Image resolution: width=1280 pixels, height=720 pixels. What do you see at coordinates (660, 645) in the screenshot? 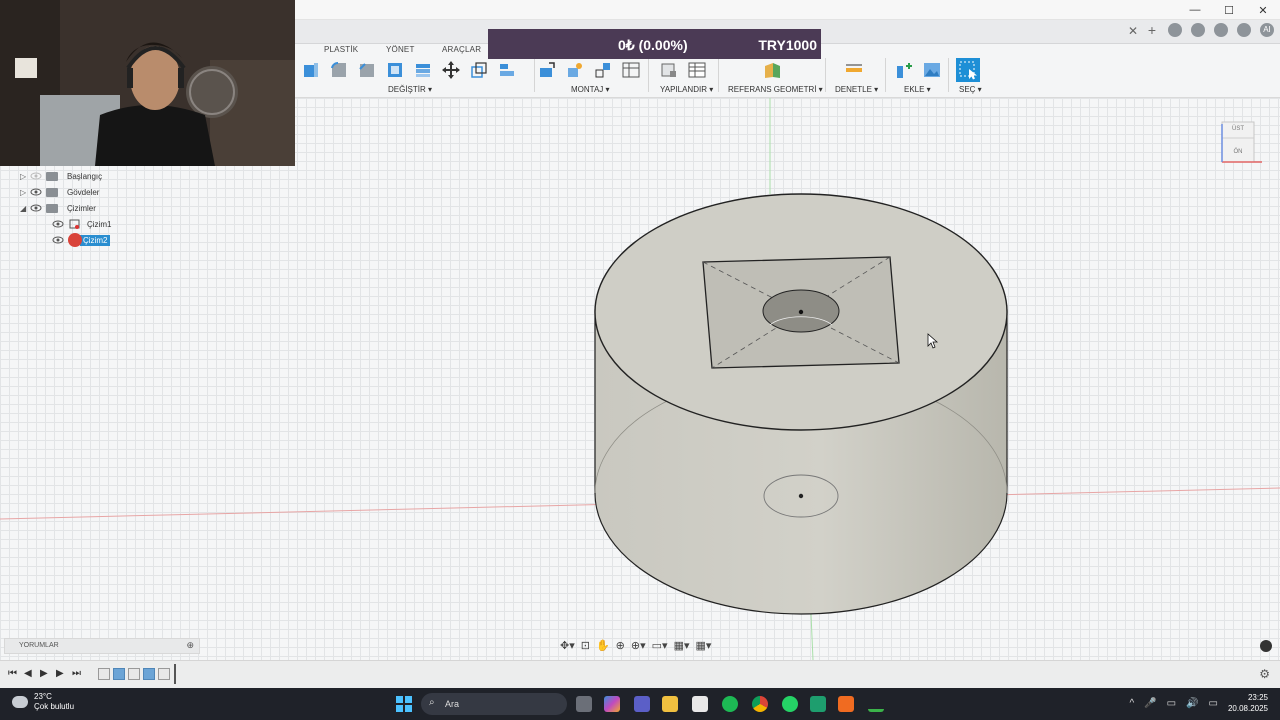
I see `display-settings-icon: ▭▾` at bounding box center [660, 645].